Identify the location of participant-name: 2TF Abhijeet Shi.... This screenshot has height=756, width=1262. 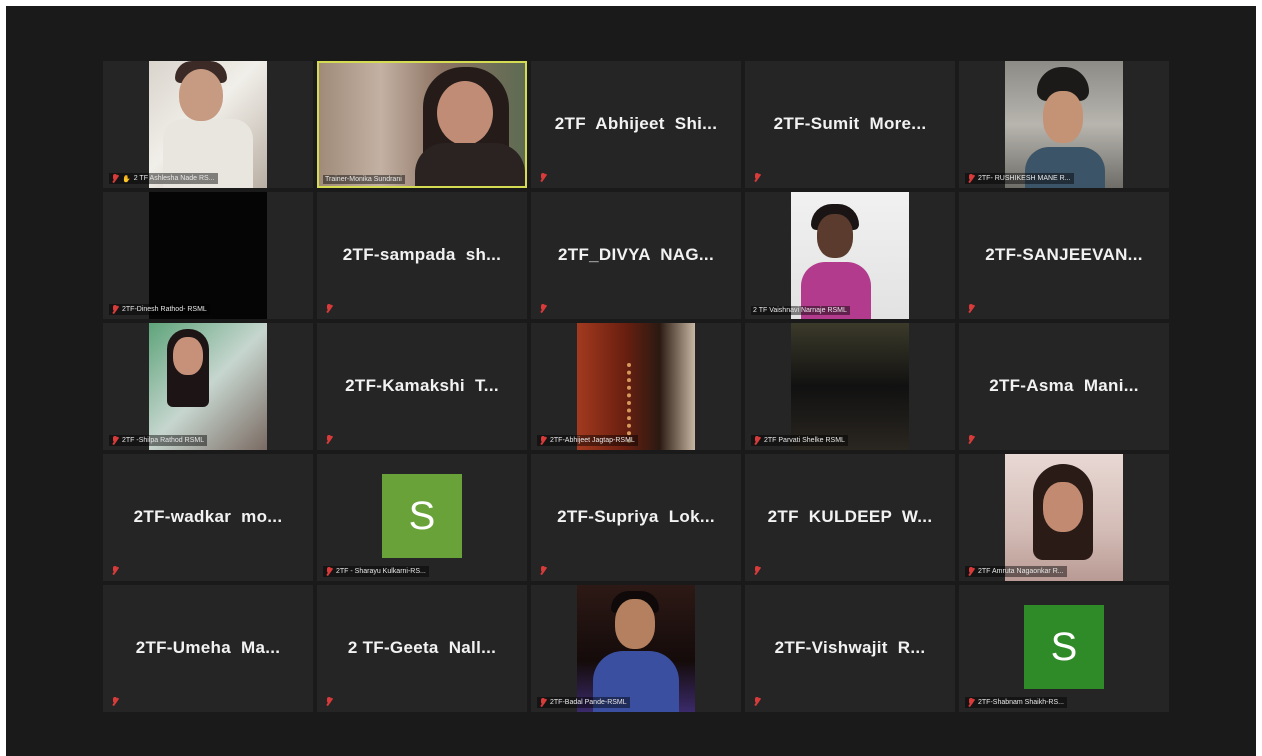
(636, 123).